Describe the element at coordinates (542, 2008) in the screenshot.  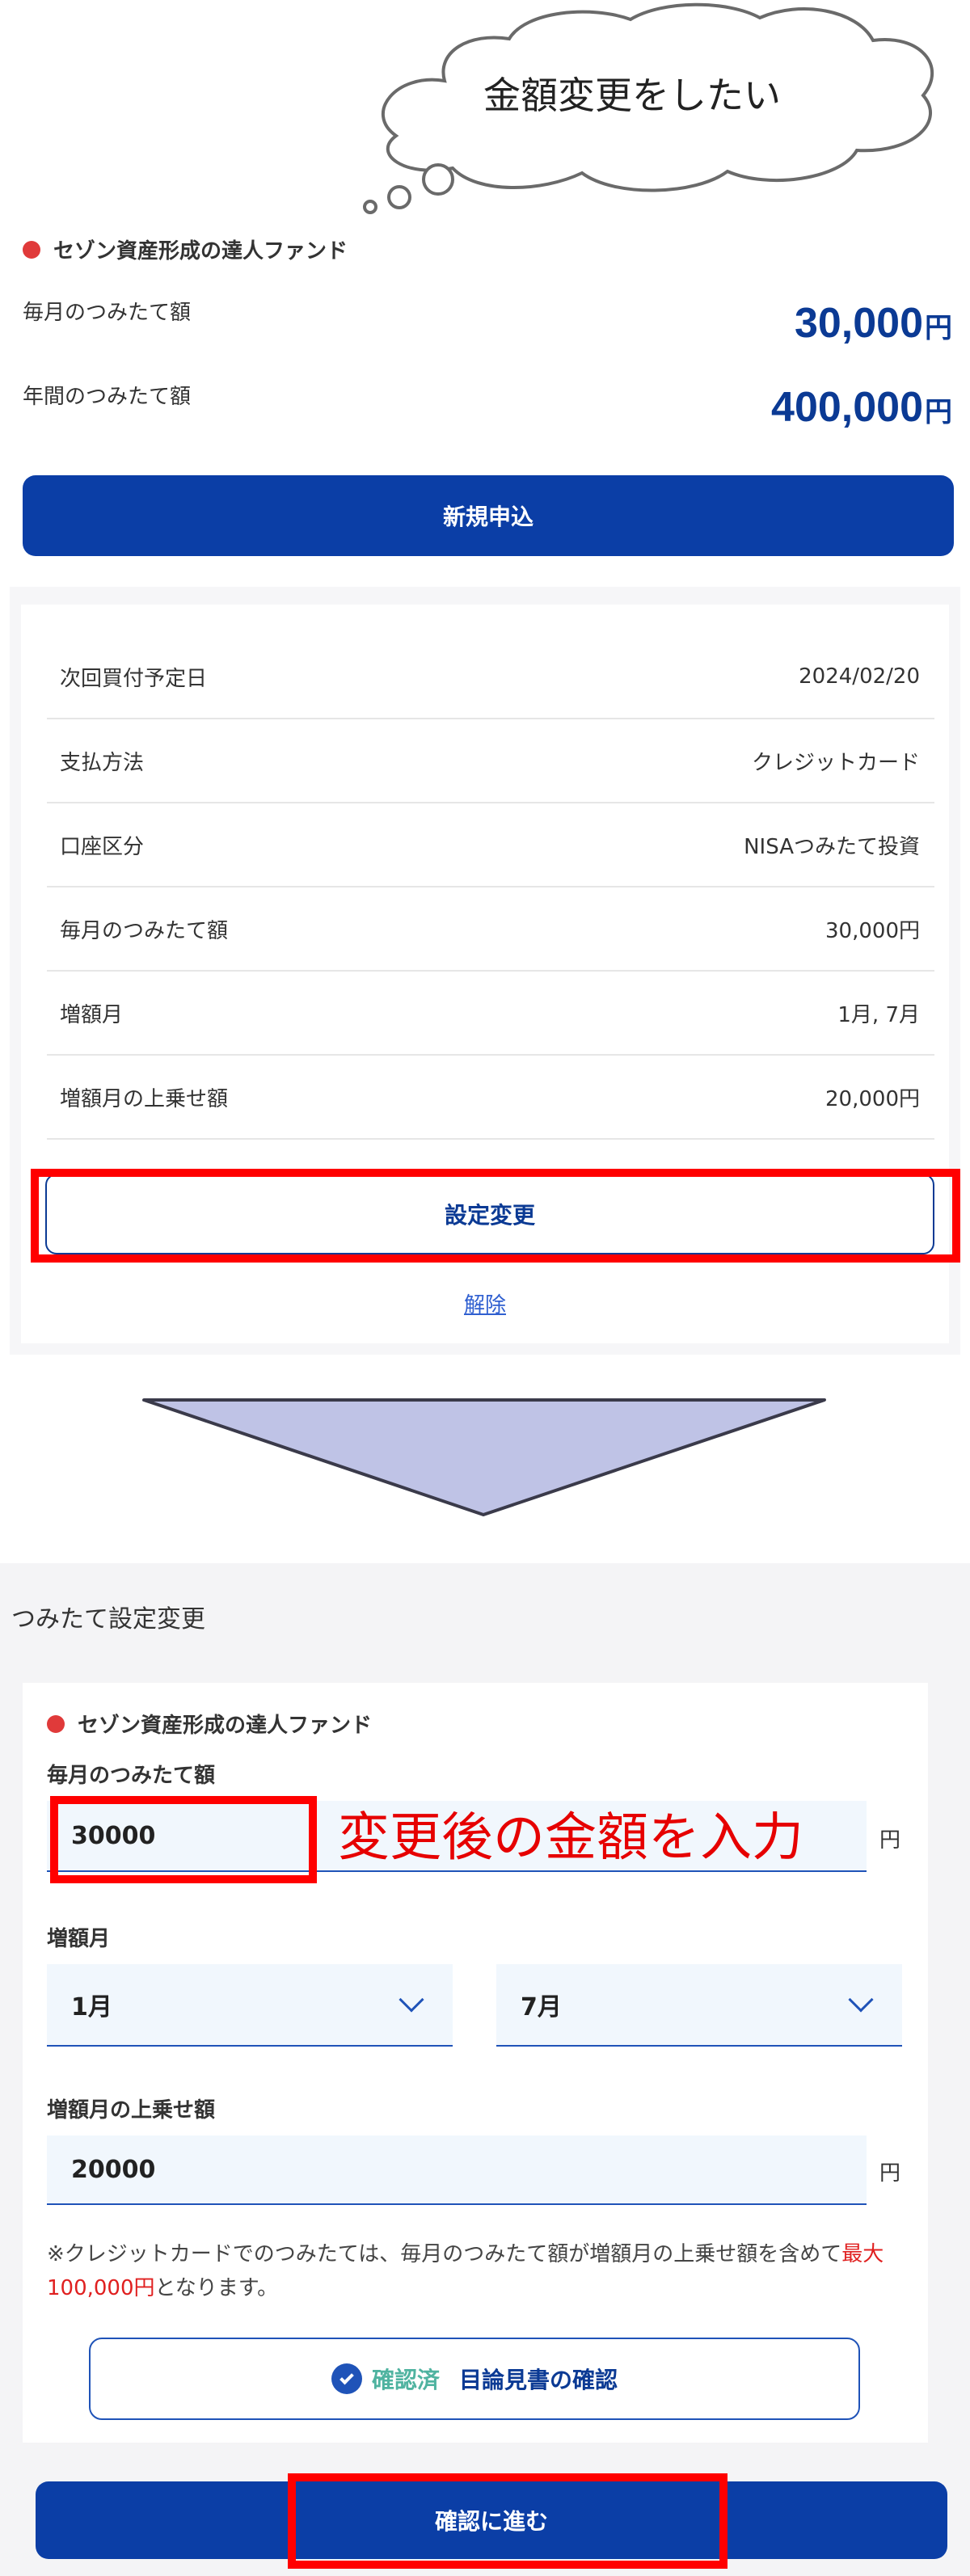
I see `increase-month-2-value: 7月` at that location.